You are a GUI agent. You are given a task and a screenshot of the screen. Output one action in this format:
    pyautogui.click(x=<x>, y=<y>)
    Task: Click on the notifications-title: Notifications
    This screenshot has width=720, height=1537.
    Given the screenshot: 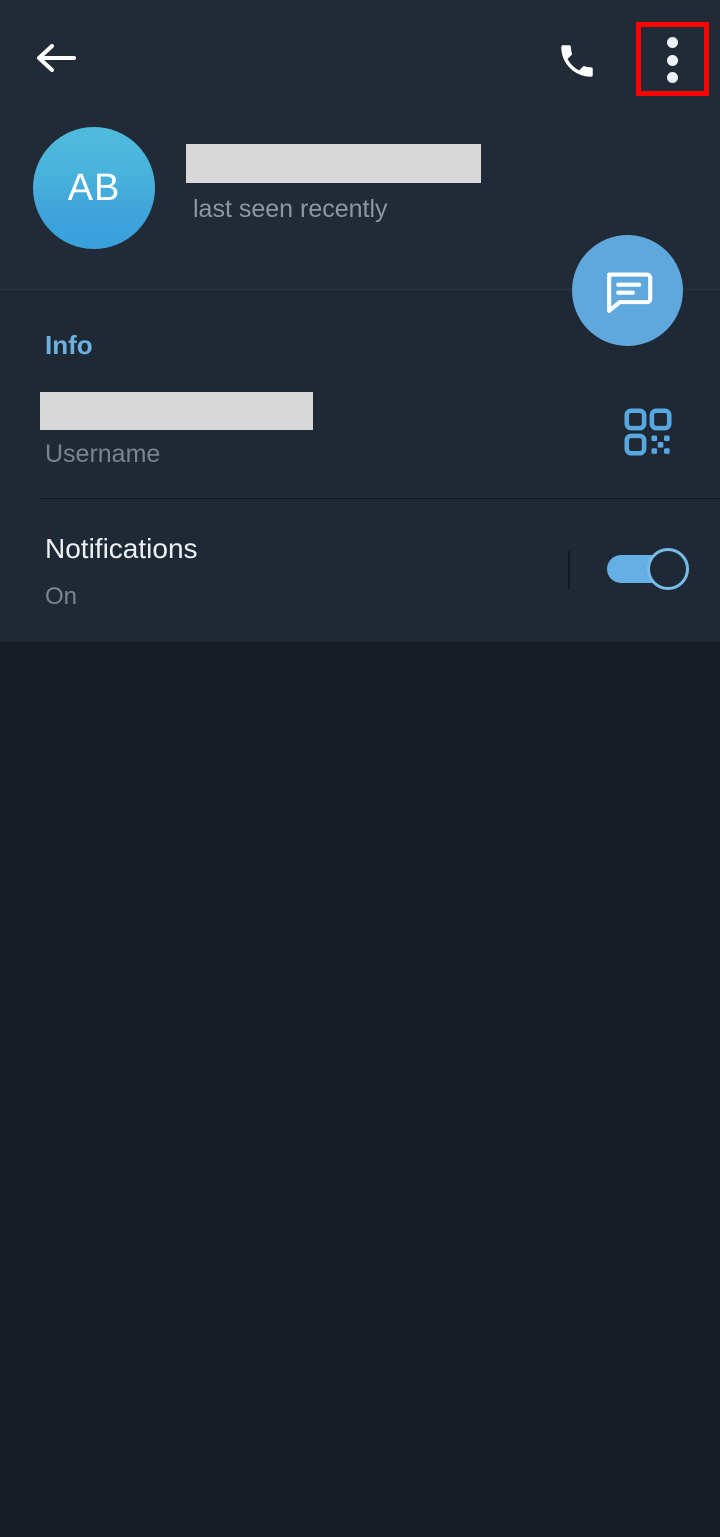 What is the action you would take?
    pyautogui.click(x=121, y=548)
    